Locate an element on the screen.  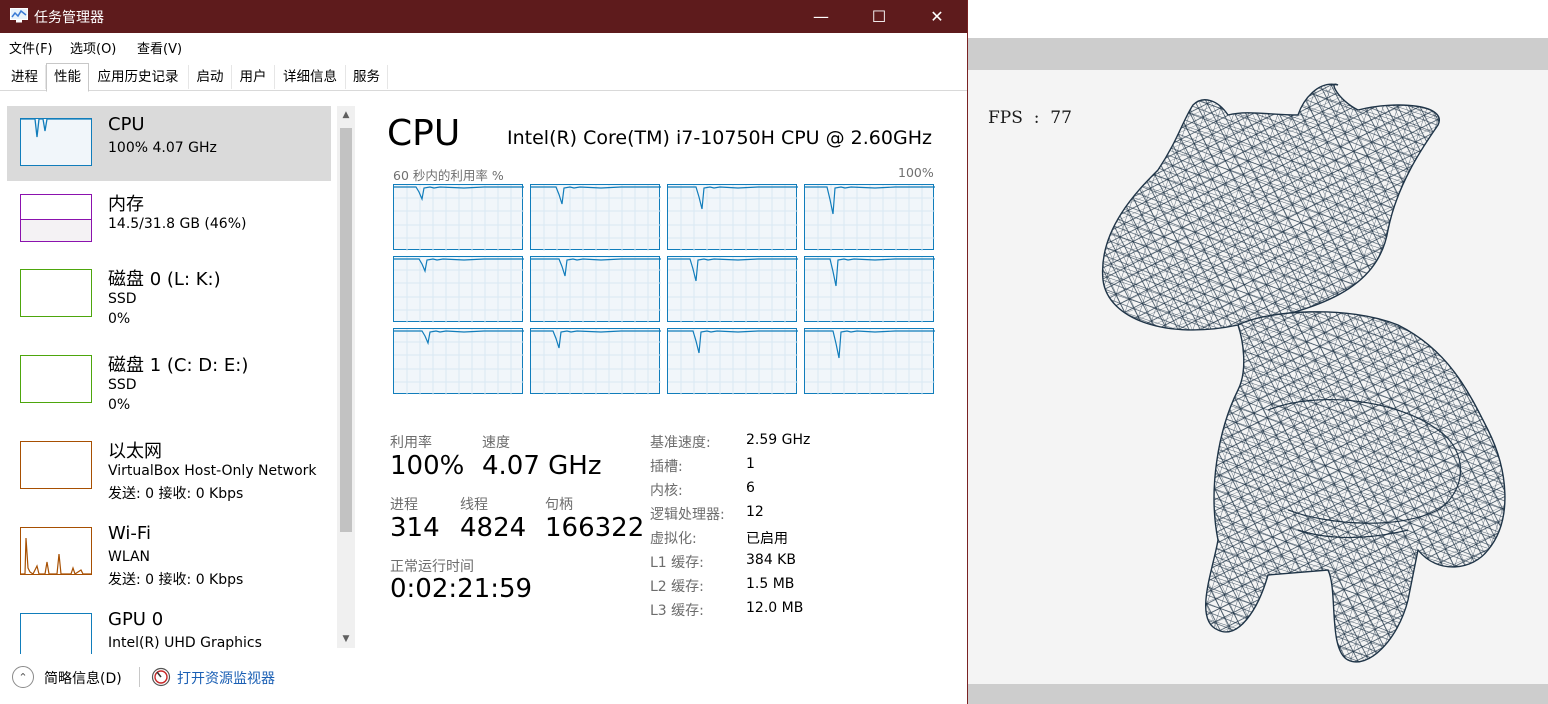
tab-details: 详细信息 is located at coordinates (310, 77).